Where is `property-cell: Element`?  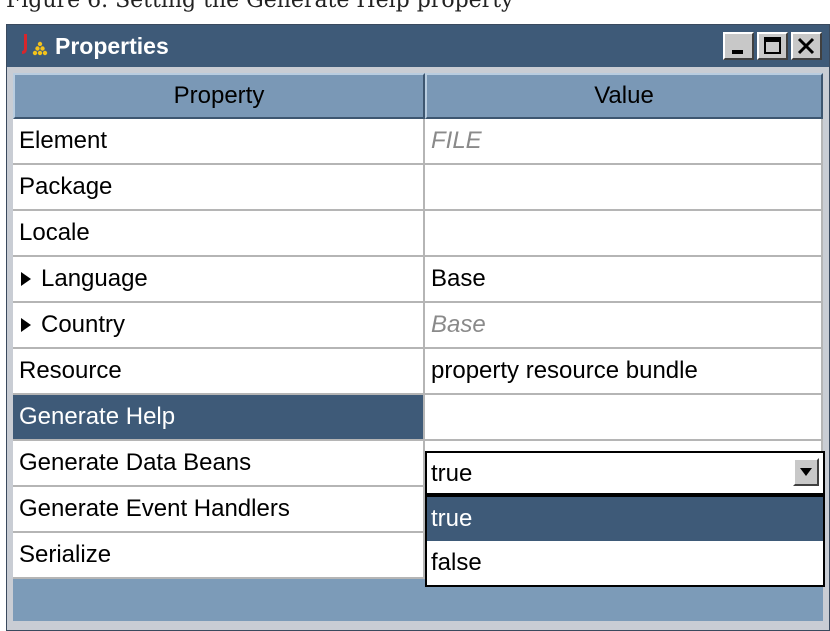
property-cell: Element is located at coordinates (219, 142).